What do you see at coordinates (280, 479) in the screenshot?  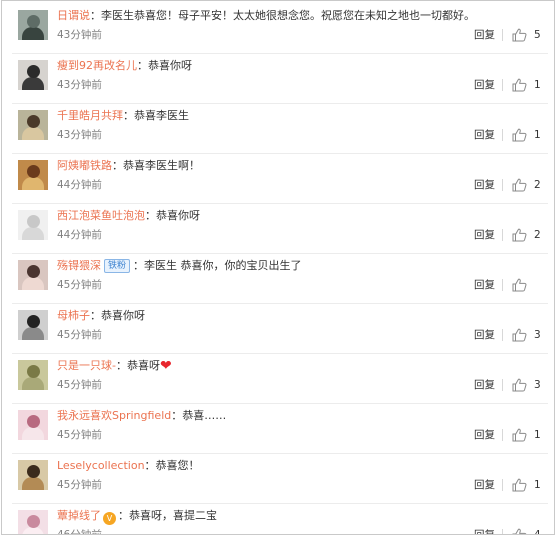 I see `comment-item: Leselycollection：恭喜您！ 45分钟前 回复 1` at bounding box center [280, 479].